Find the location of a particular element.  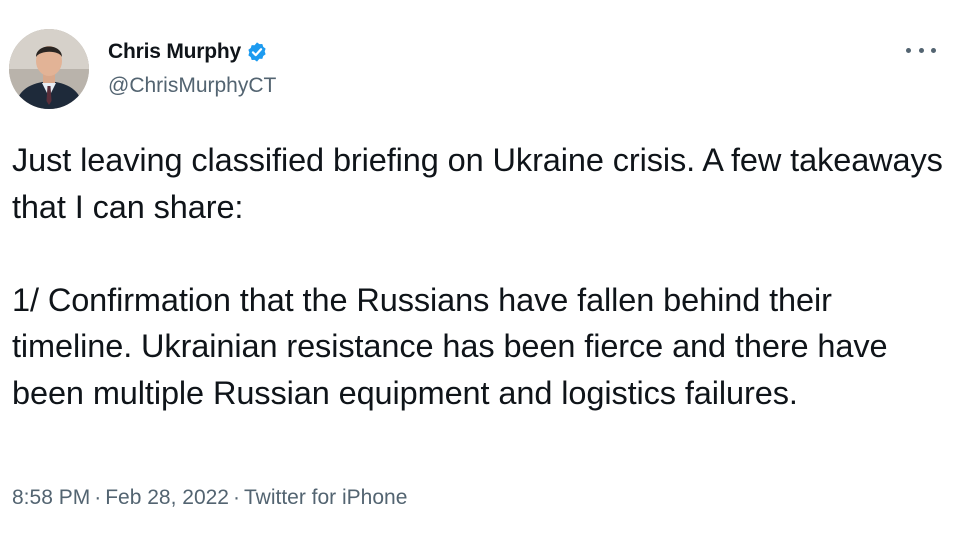

more-options-icon is located at coordinates (921, 50).